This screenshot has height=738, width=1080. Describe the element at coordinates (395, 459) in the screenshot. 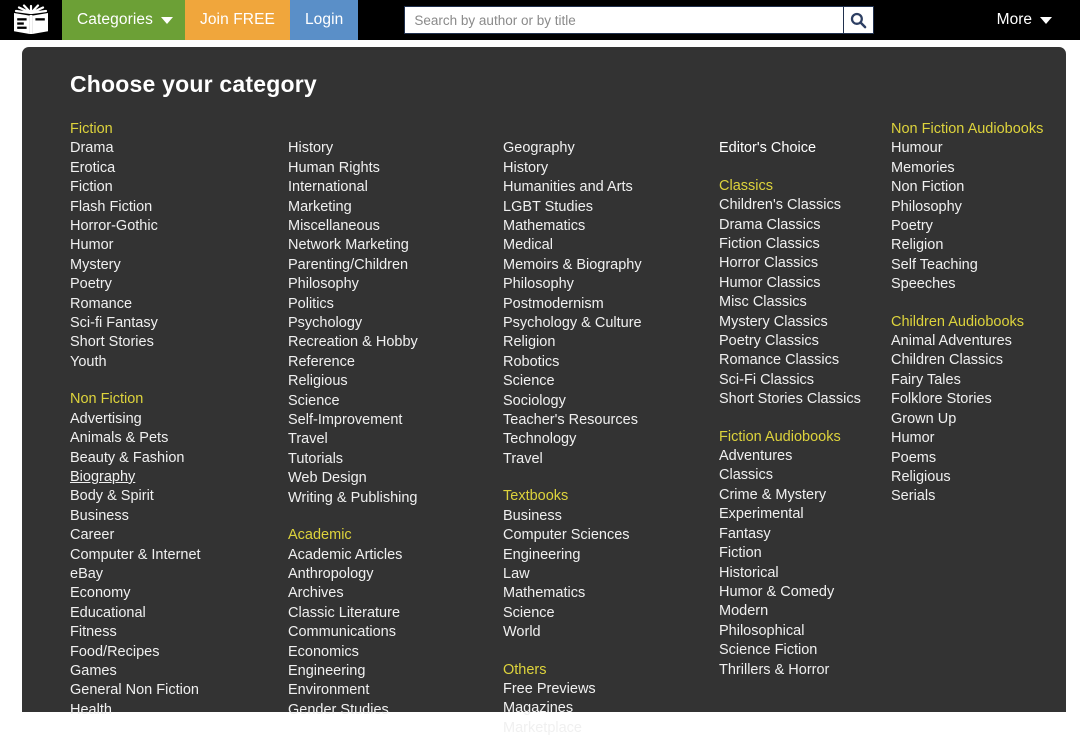

I see `category-link: Tutorials` at that location.